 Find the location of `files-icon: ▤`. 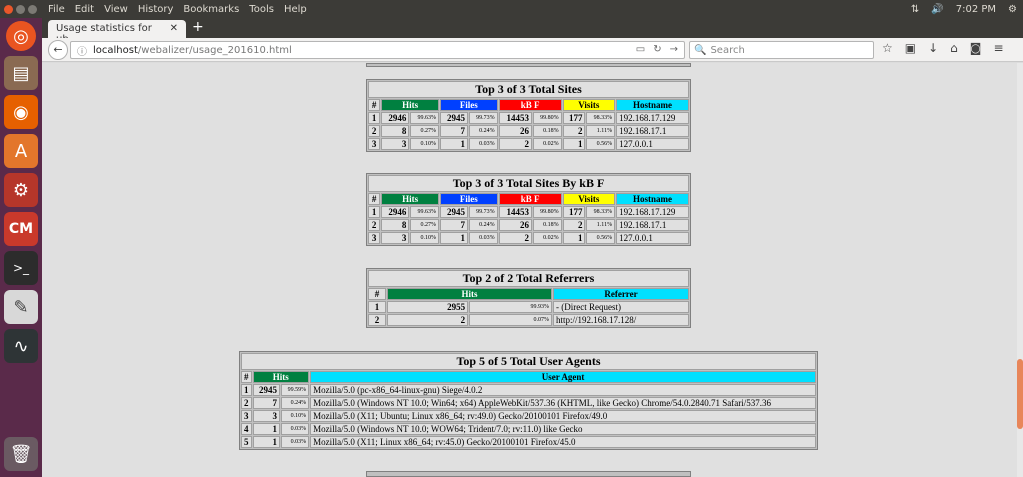

files-icon: ▤ is located at coordinates (21, 73).